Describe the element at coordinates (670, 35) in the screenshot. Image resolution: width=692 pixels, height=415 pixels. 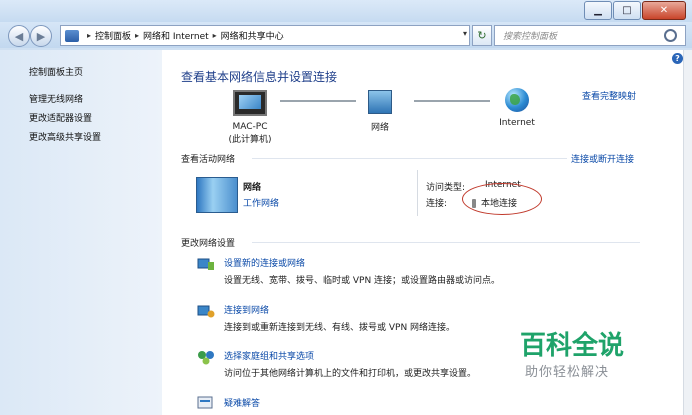
I see `search-icon` at that location.